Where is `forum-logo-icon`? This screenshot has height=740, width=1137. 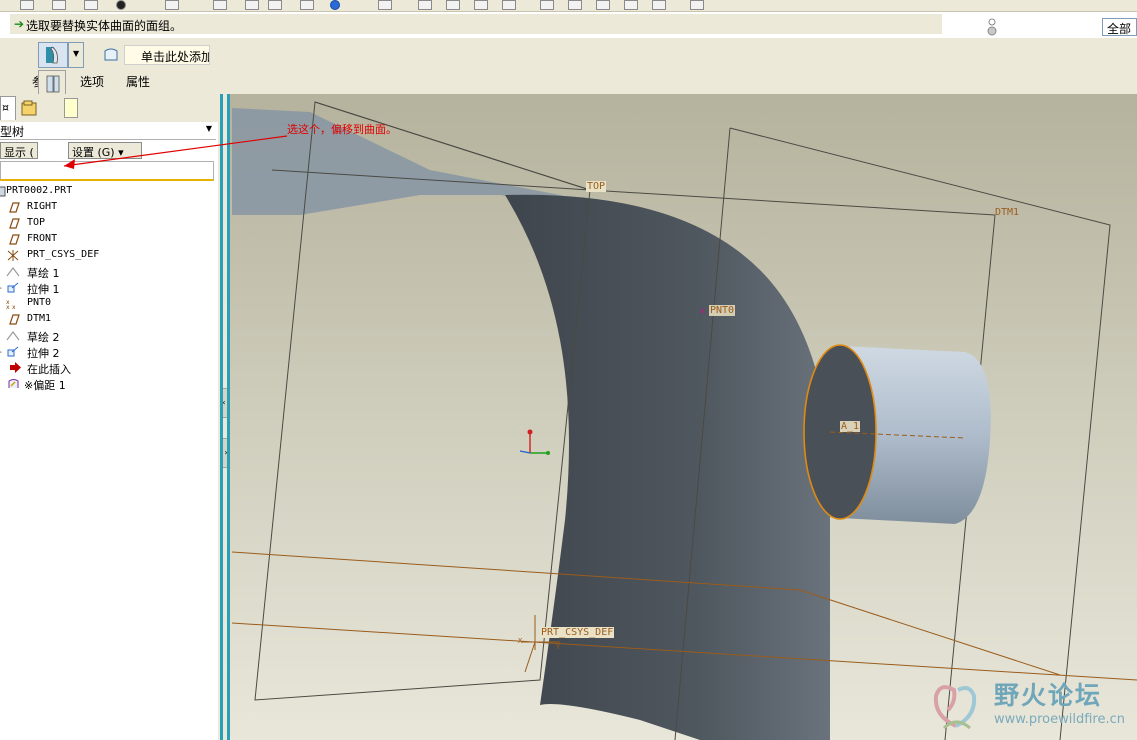 forum-logo-icon is located at coordinates (955, 707).